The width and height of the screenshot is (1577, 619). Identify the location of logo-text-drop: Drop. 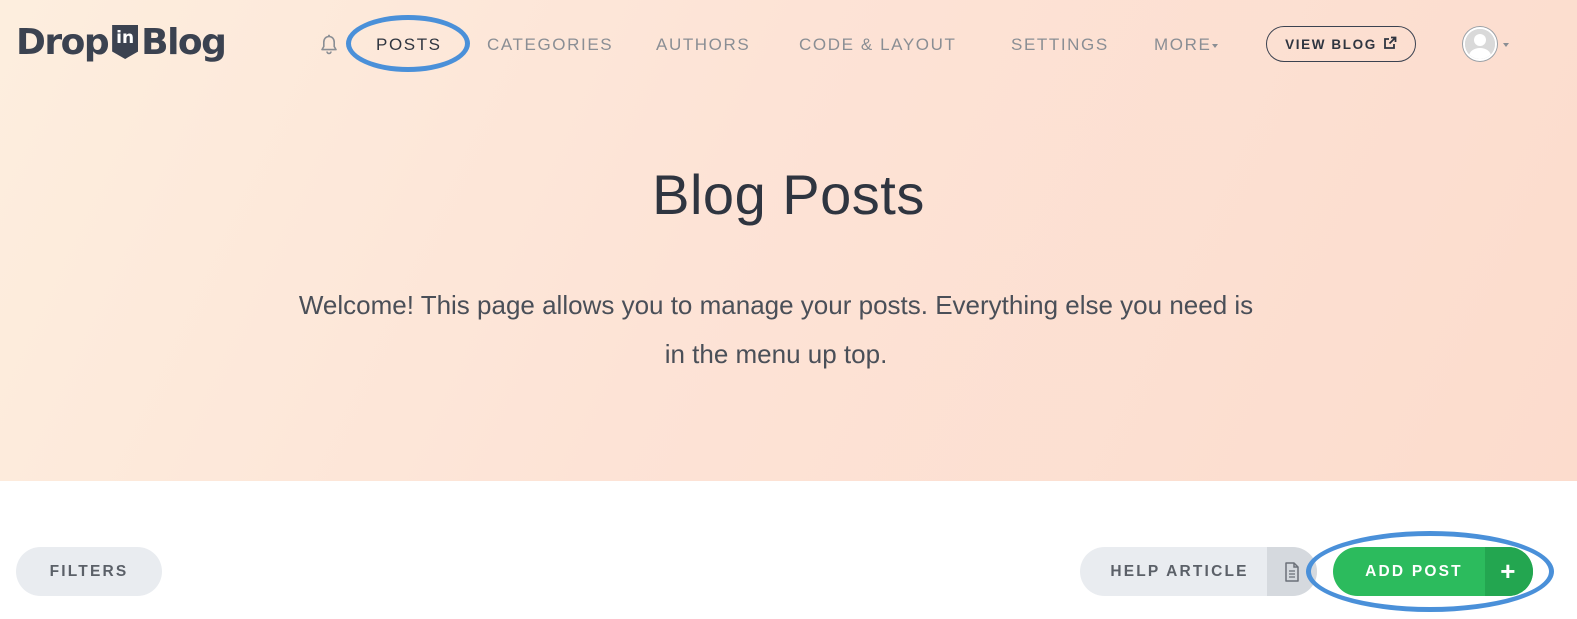
(63, 42).